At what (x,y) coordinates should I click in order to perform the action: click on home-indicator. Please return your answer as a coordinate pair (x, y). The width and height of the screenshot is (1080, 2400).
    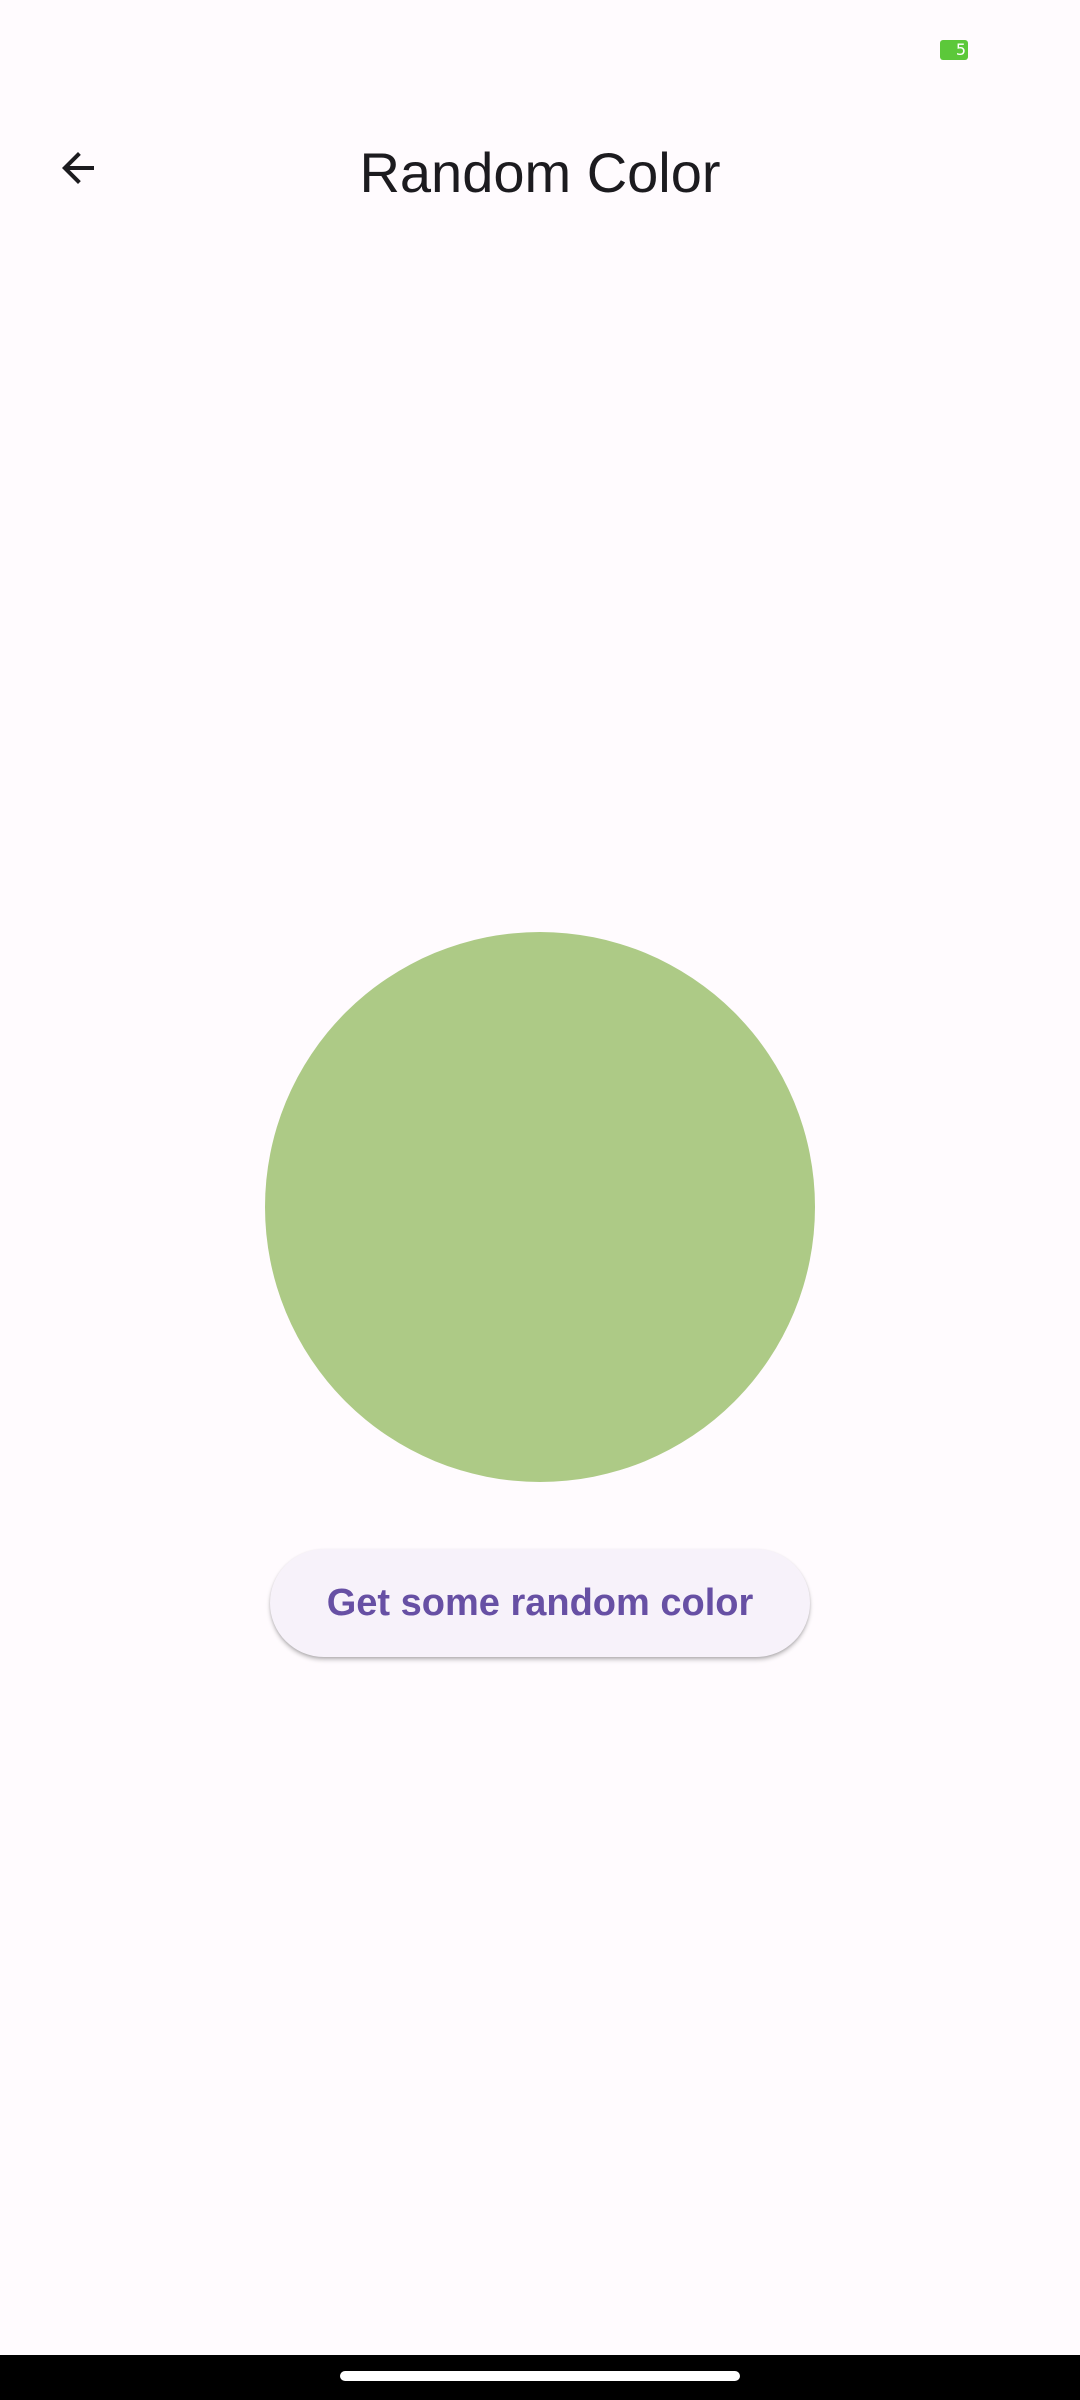
    Looking at the image, I should click on (540, 2376).